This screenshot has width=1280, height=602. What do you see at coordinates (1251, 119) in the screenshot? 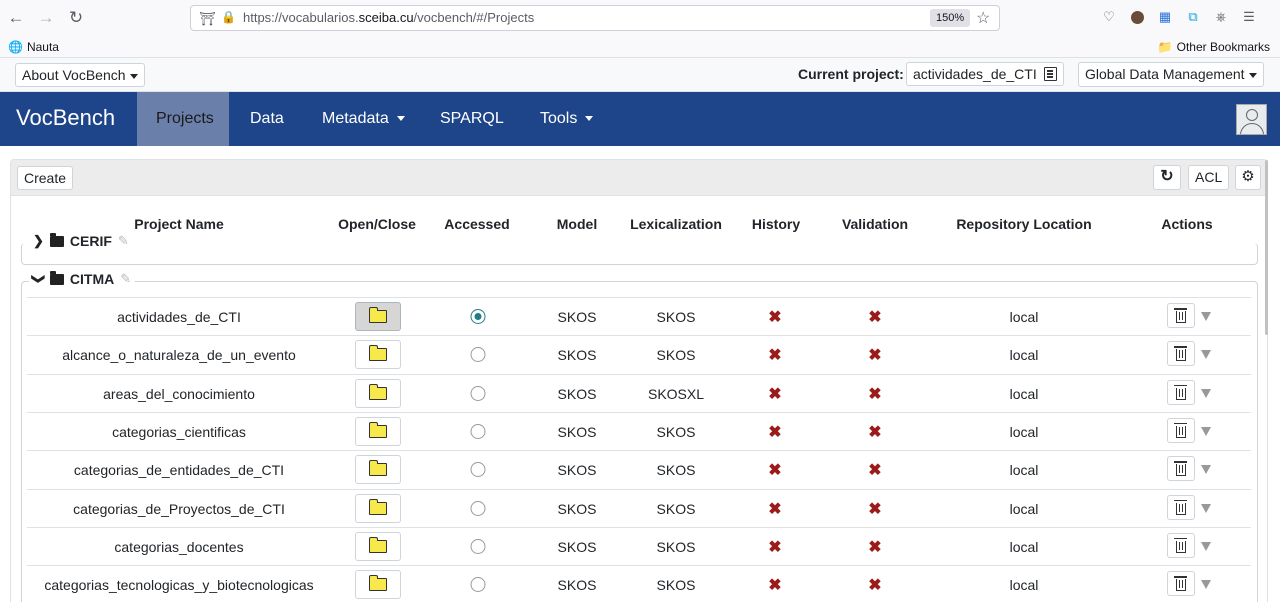
I see `user-avatar` at bounding box center [1251, 119].